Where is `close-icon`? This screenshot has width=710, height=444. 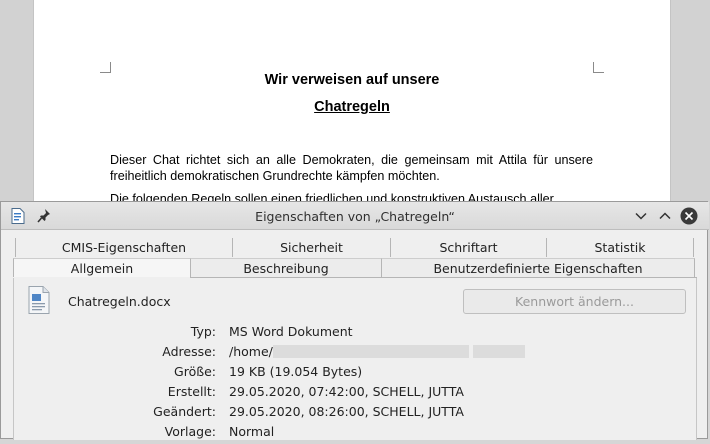
close-icon is located at coordinates (689, 216).